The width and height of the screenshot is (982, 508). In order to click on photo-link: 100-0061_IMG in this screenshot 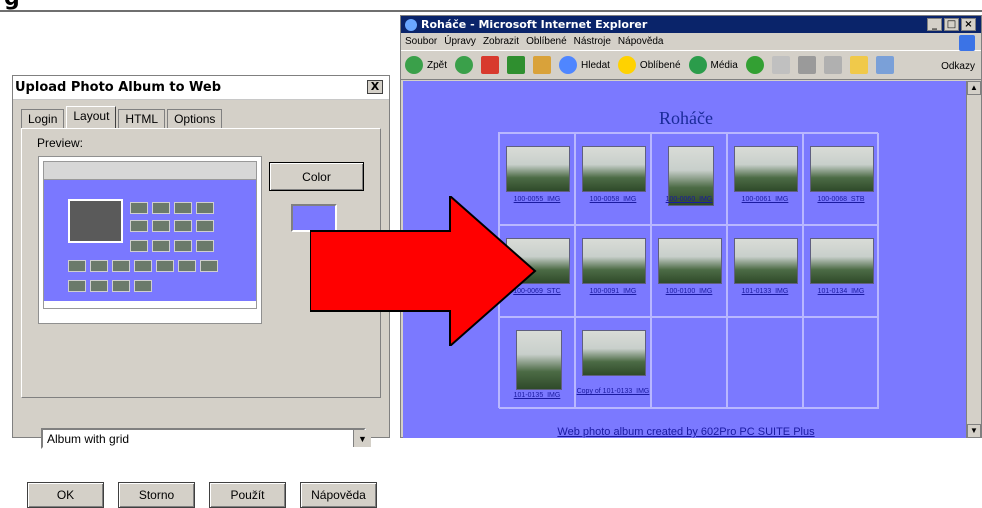, I will do `click(765, 199)`.